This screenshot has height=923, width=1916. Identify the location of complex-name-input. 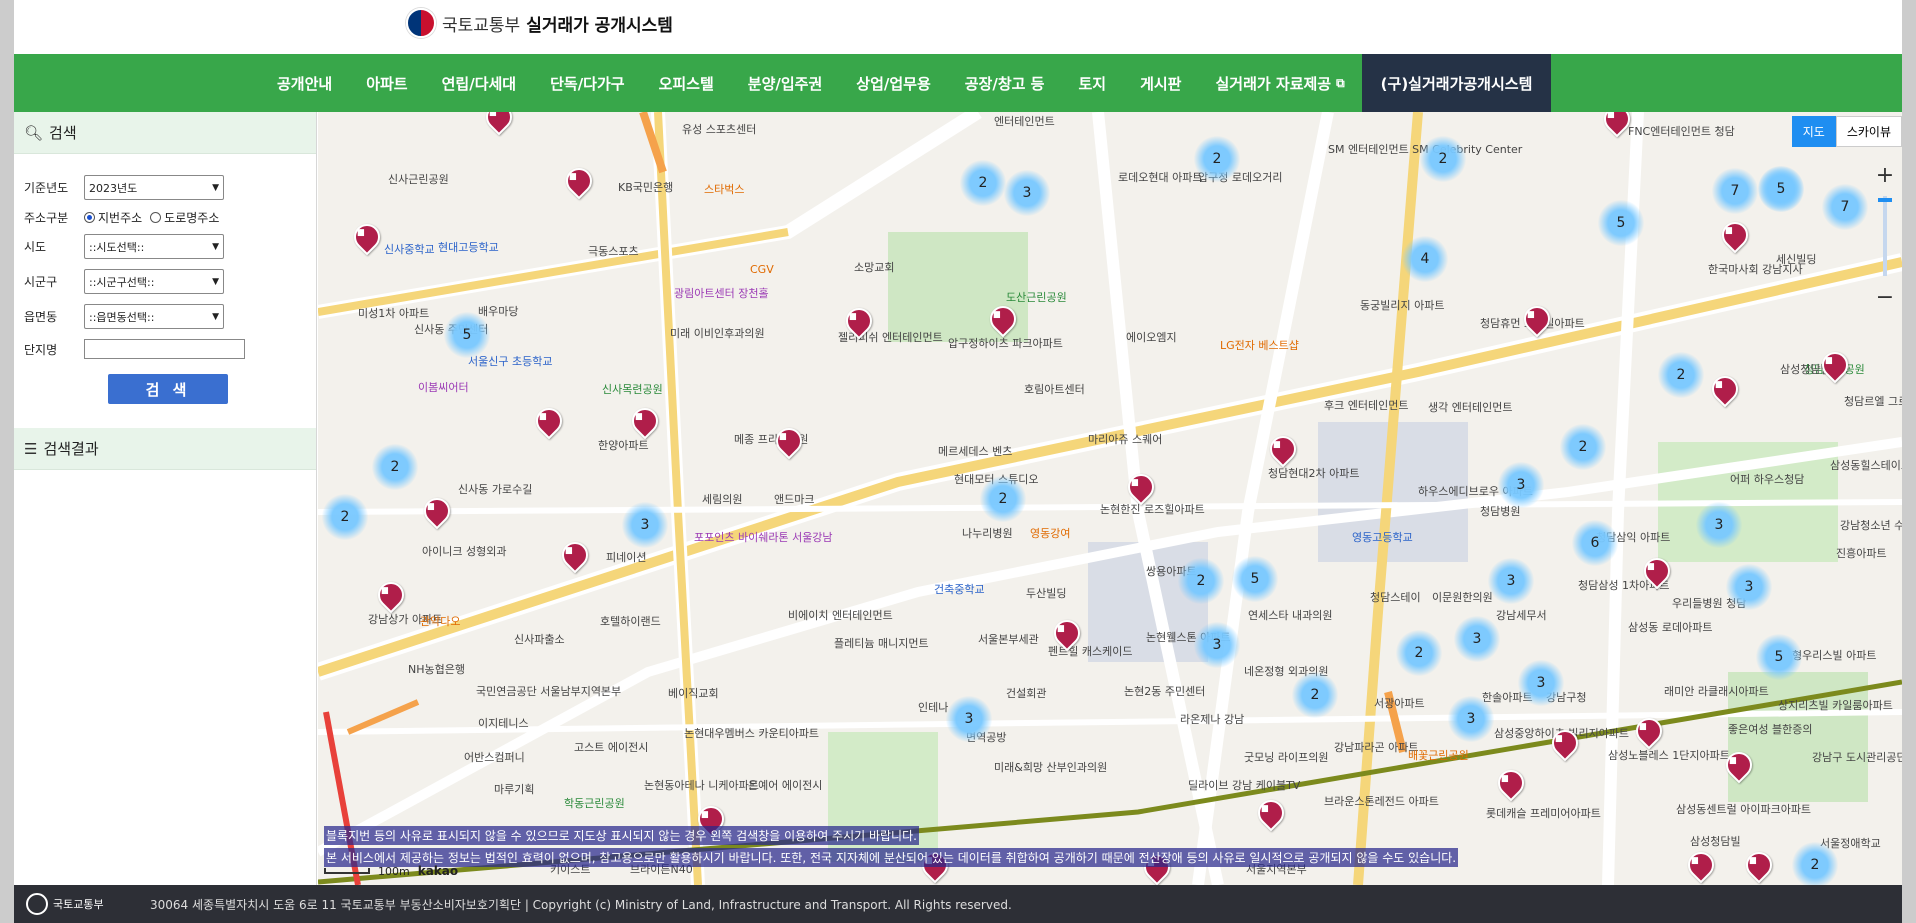
(164, 349).